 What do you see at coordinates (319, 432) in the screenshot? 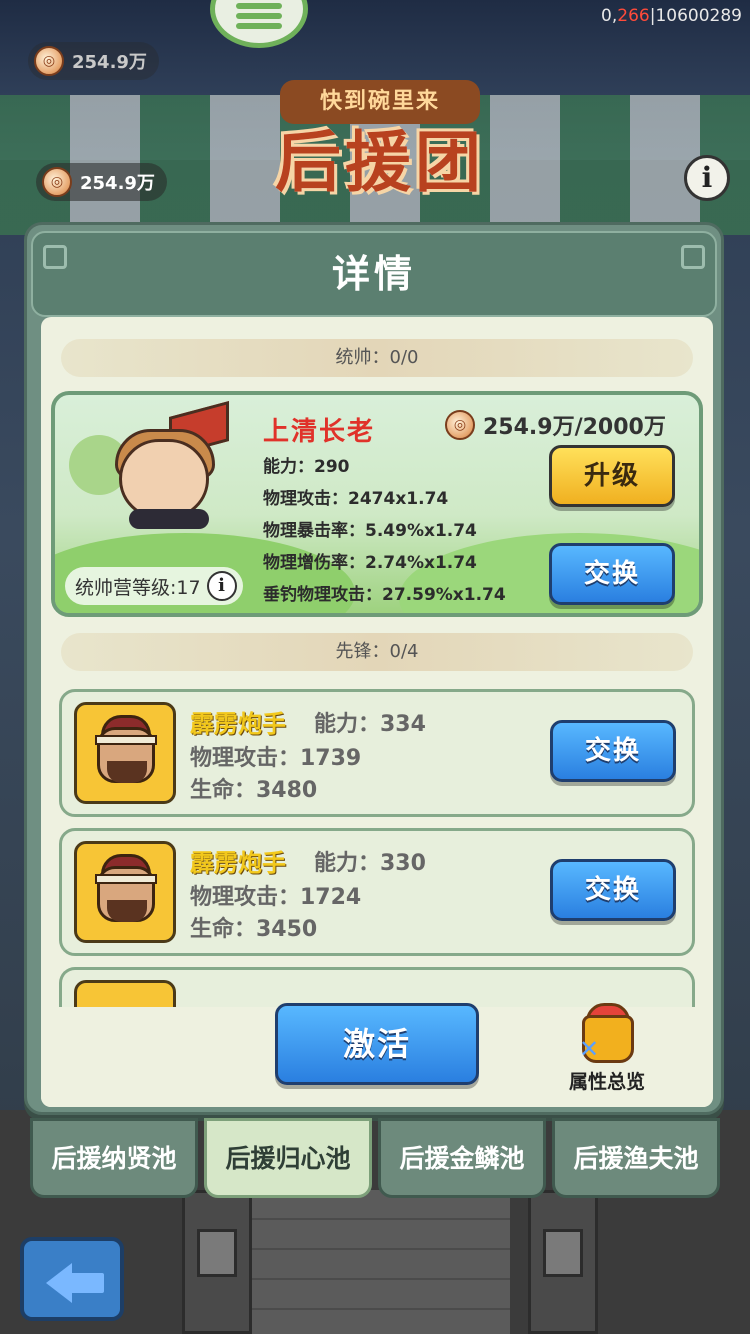
I see `commander-name: 上清长老` at bounding box center [319, 432].